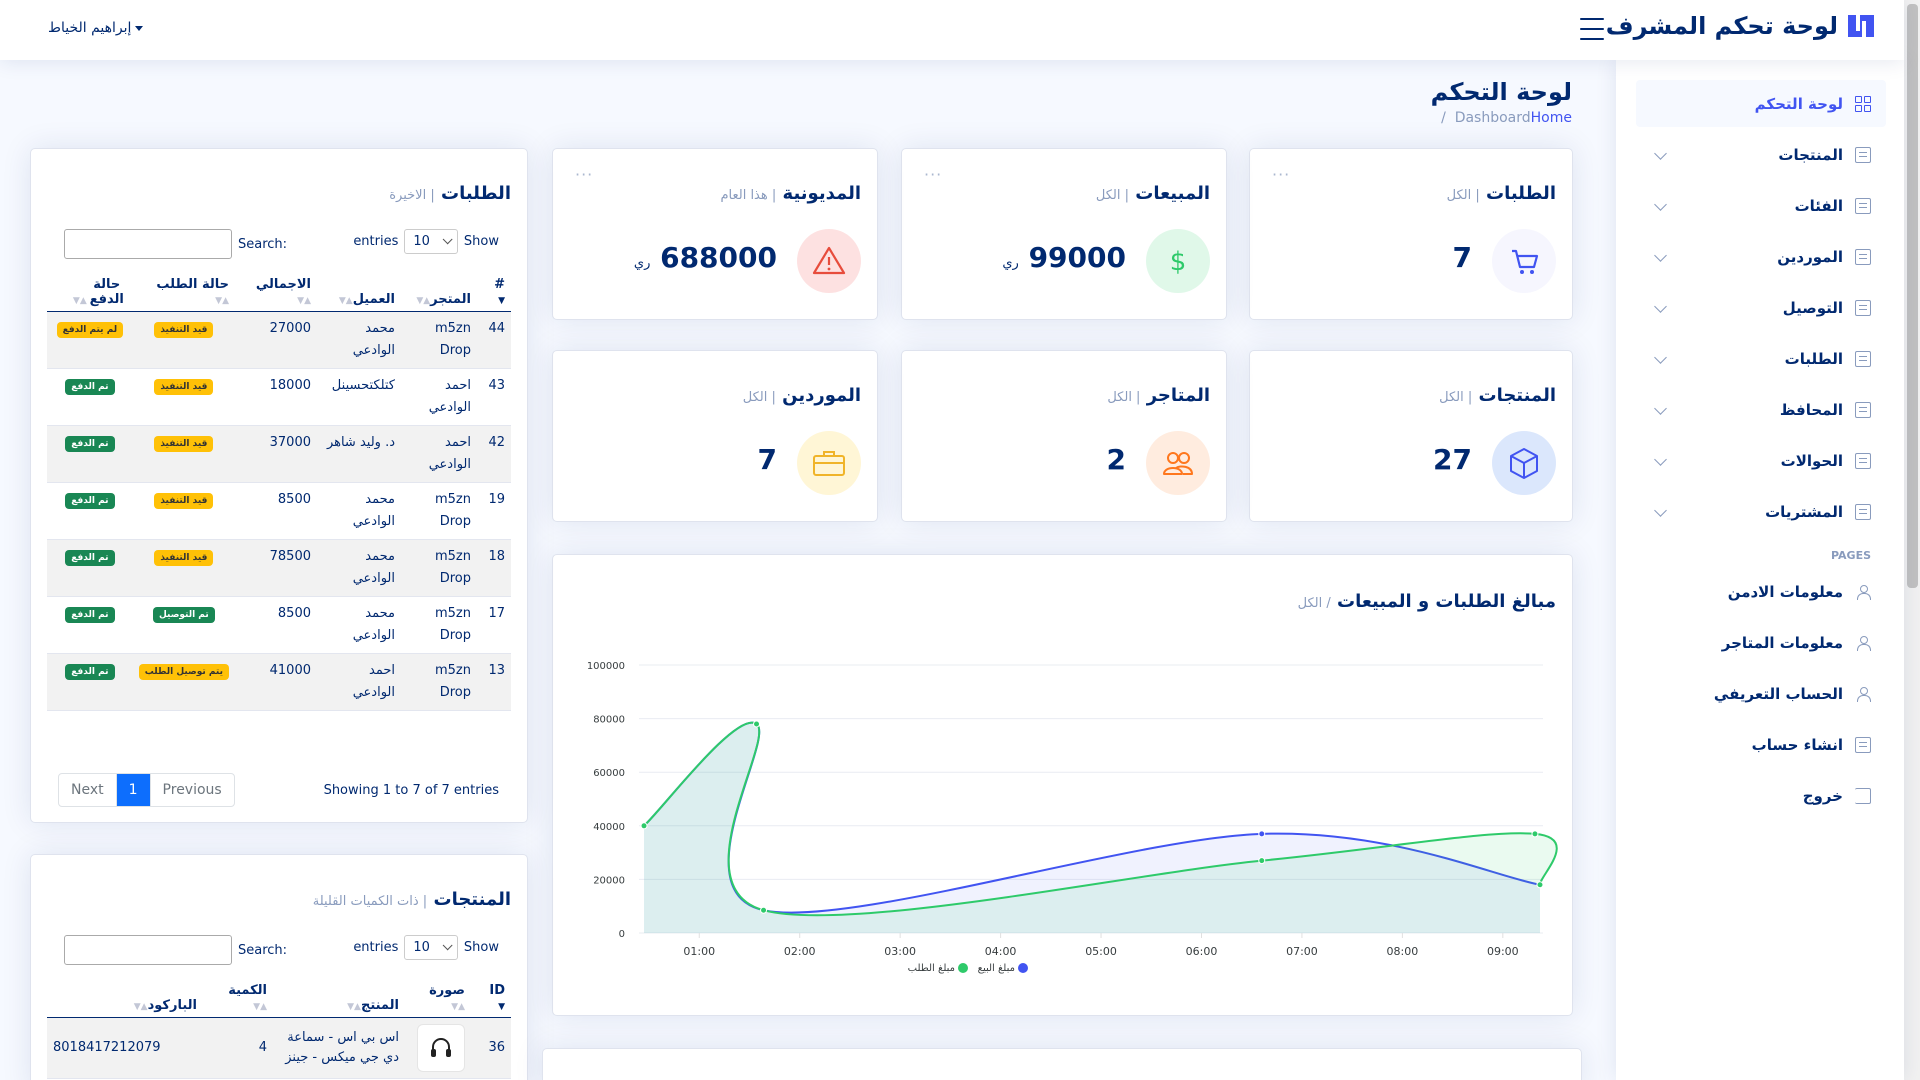 This screenshot has width=1920, height=1080. I want to click on page-scrollbar, so click(1912, 540).